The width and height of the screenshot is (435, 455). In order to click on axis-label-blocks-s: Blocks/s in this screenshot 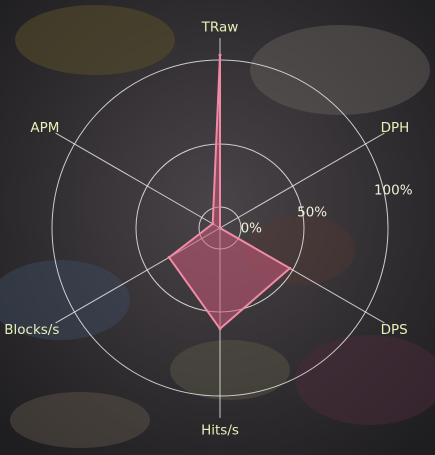, I will do `click(31, 330)`.